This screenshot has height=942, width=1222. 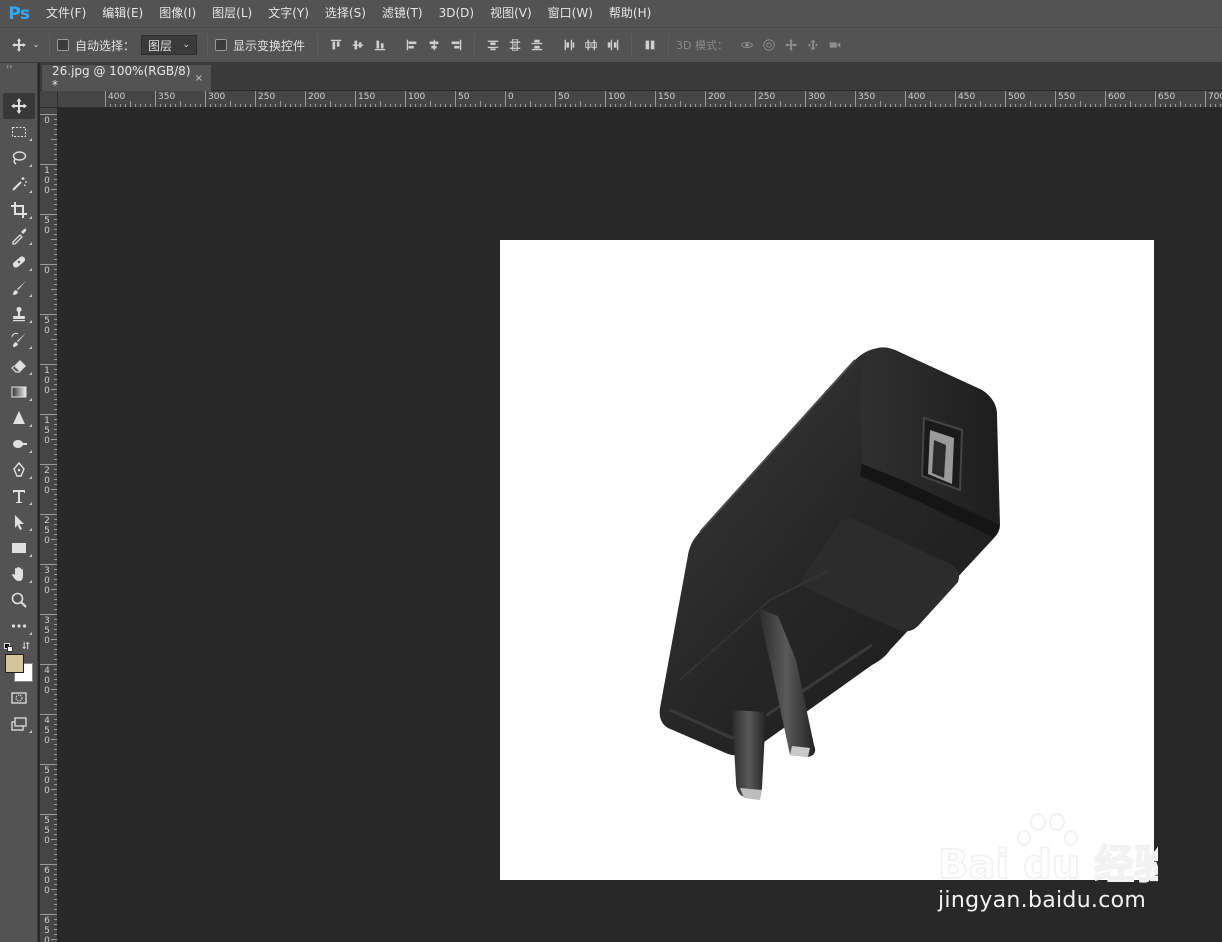 What do you see at coordinates (19, 522) in the screenshot?
I see `path-selection-tool` at bounding box center [19, 522].